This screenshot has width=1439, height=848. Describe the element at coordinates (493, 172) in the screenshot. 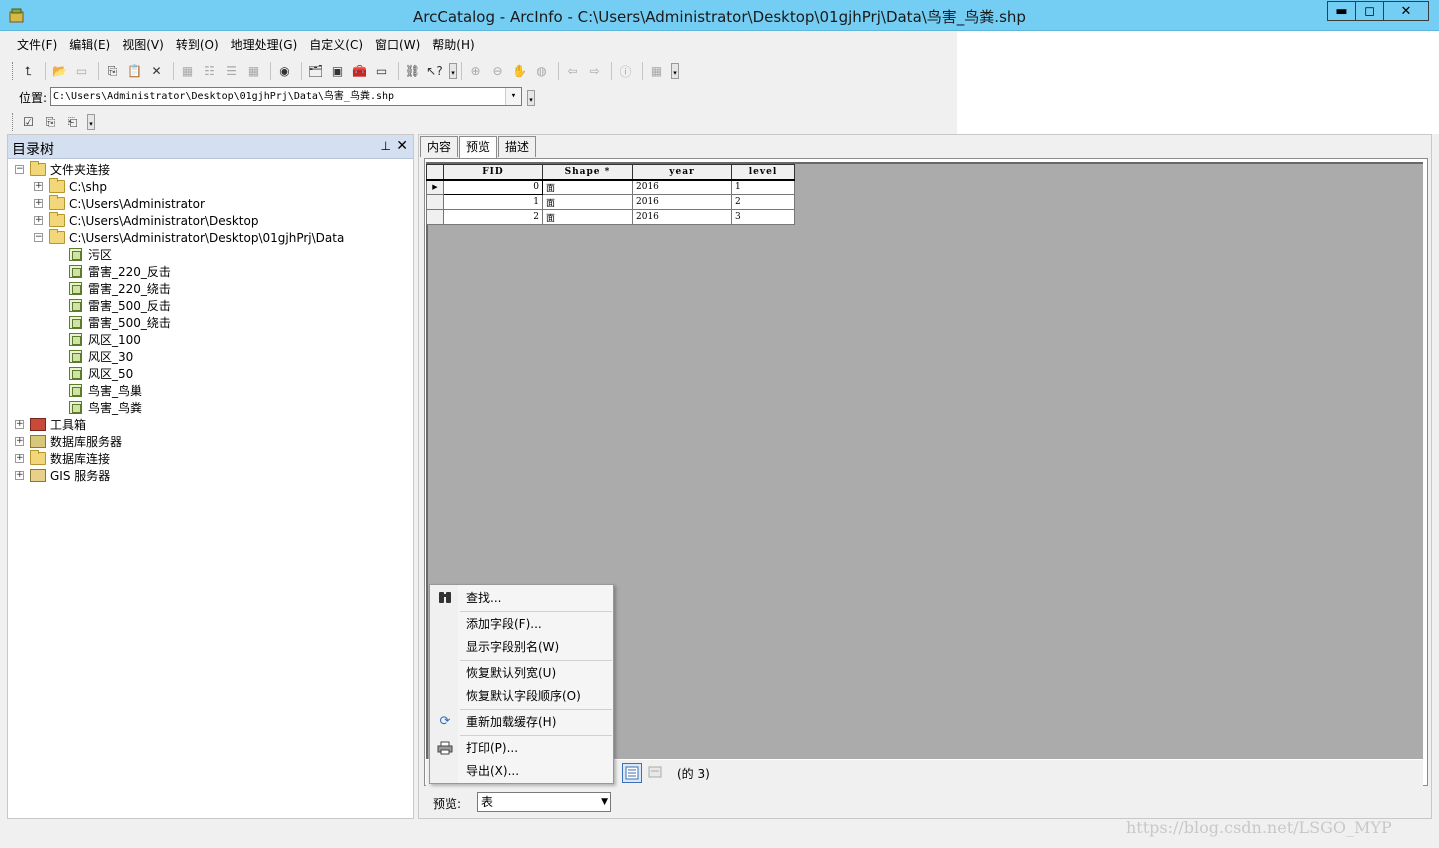

I see `column-header-fid: FID` at that location.